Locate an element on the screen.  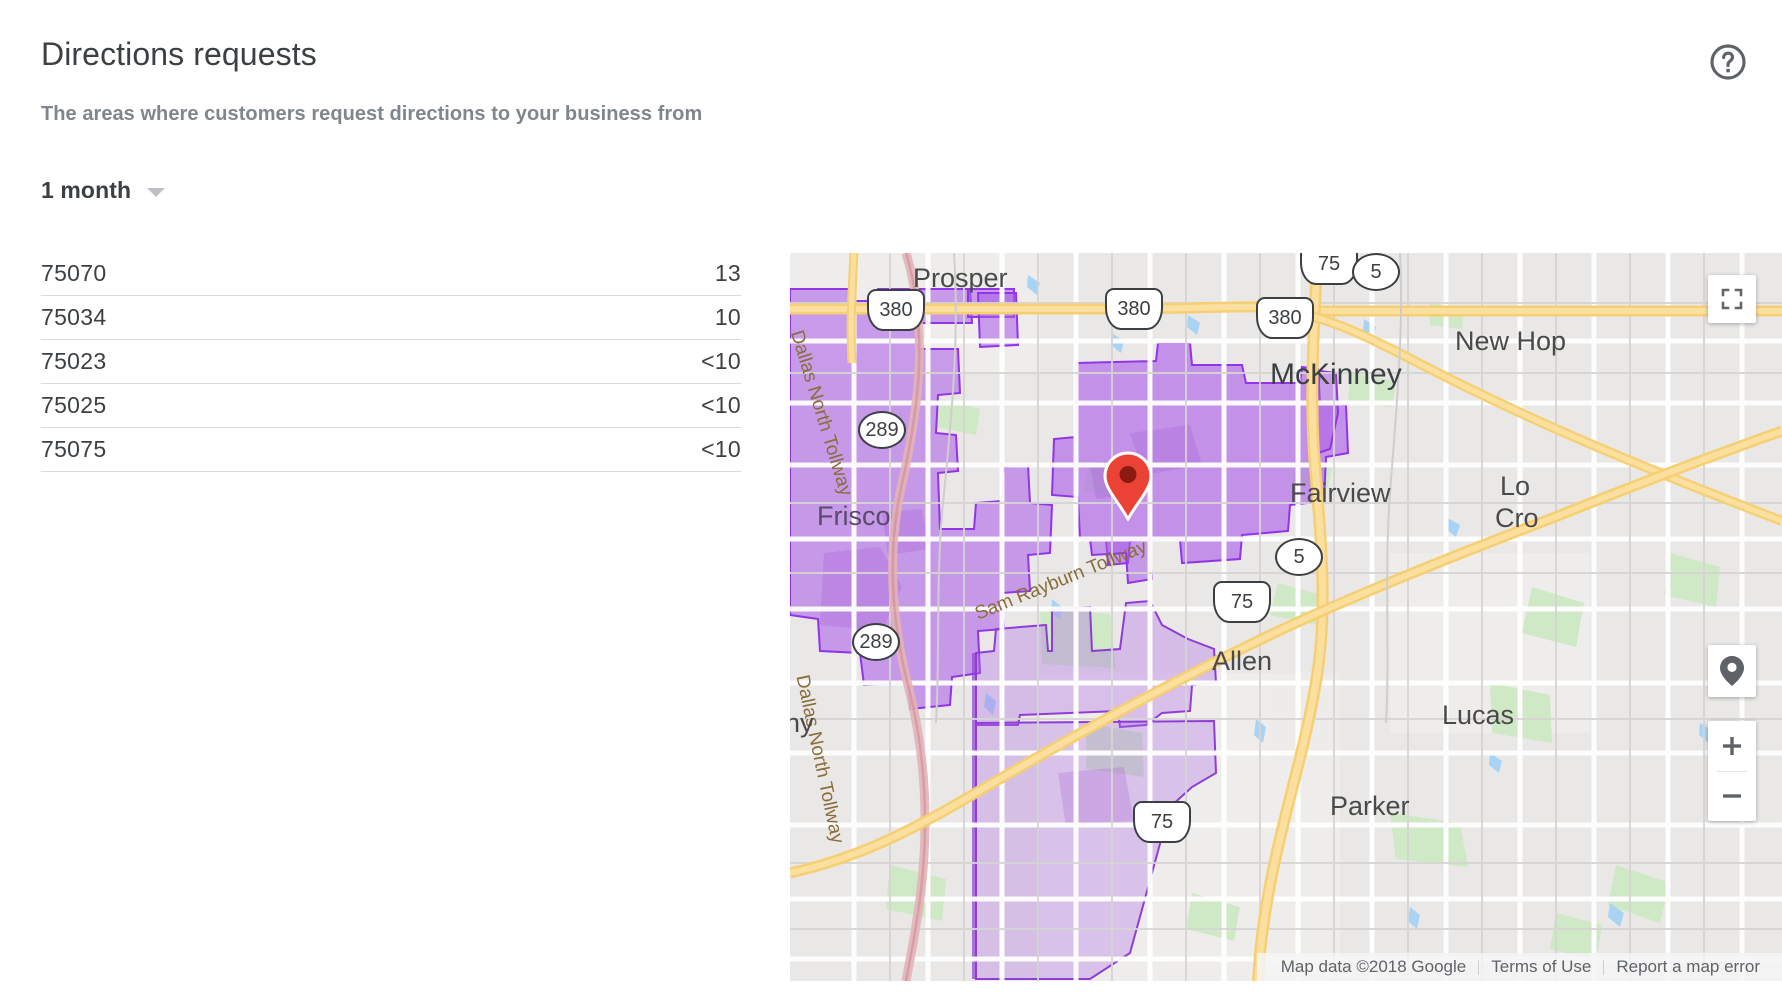
help-button is located at coordinates (1728, 64).